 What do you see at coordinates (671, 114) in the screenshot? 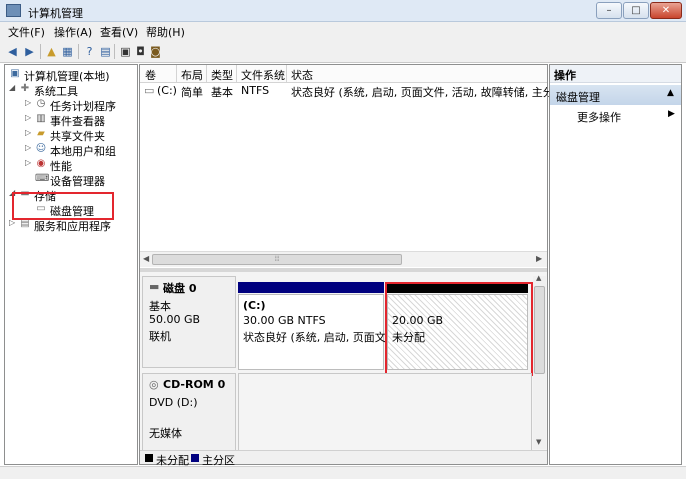
I see `submenu-arrow-icon: ▶` at bounding box center [671, 114].